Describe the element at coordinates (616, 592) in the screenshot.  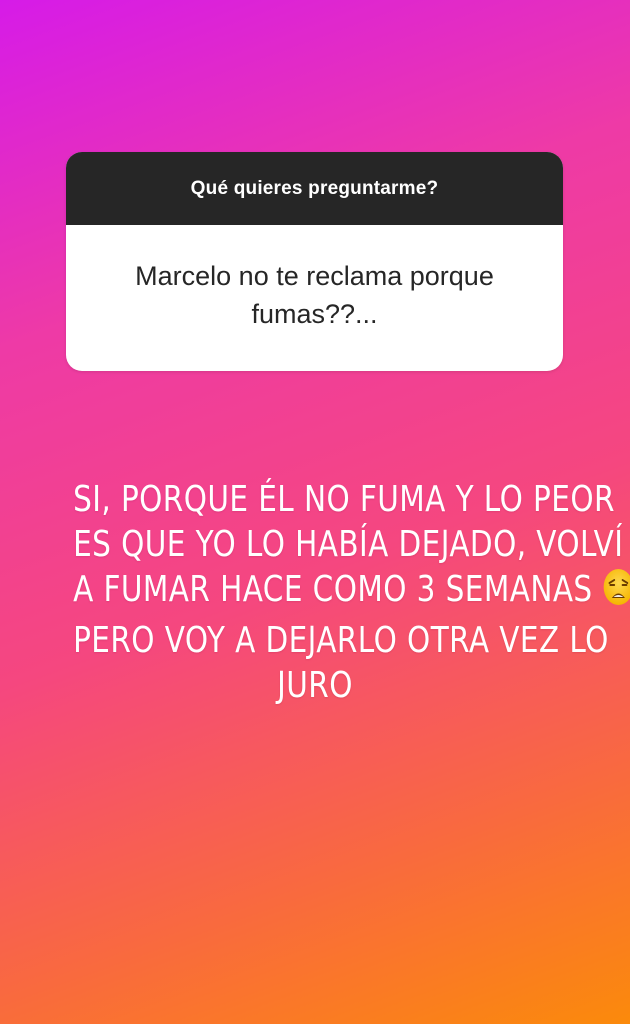
I see `weary-face-emoji-icon` at that location.